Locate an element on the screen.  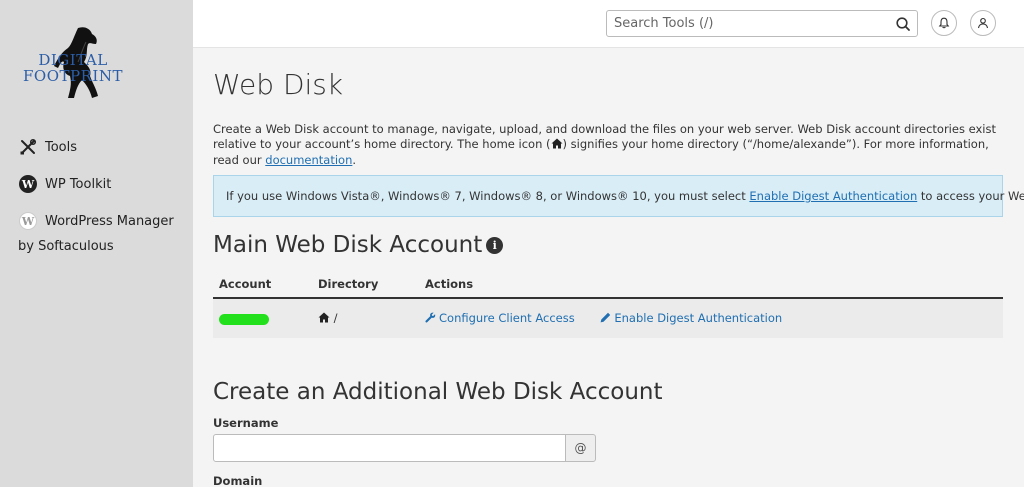
configure-client-access-label: Configure Client Access is located at coordinates (507, 318).